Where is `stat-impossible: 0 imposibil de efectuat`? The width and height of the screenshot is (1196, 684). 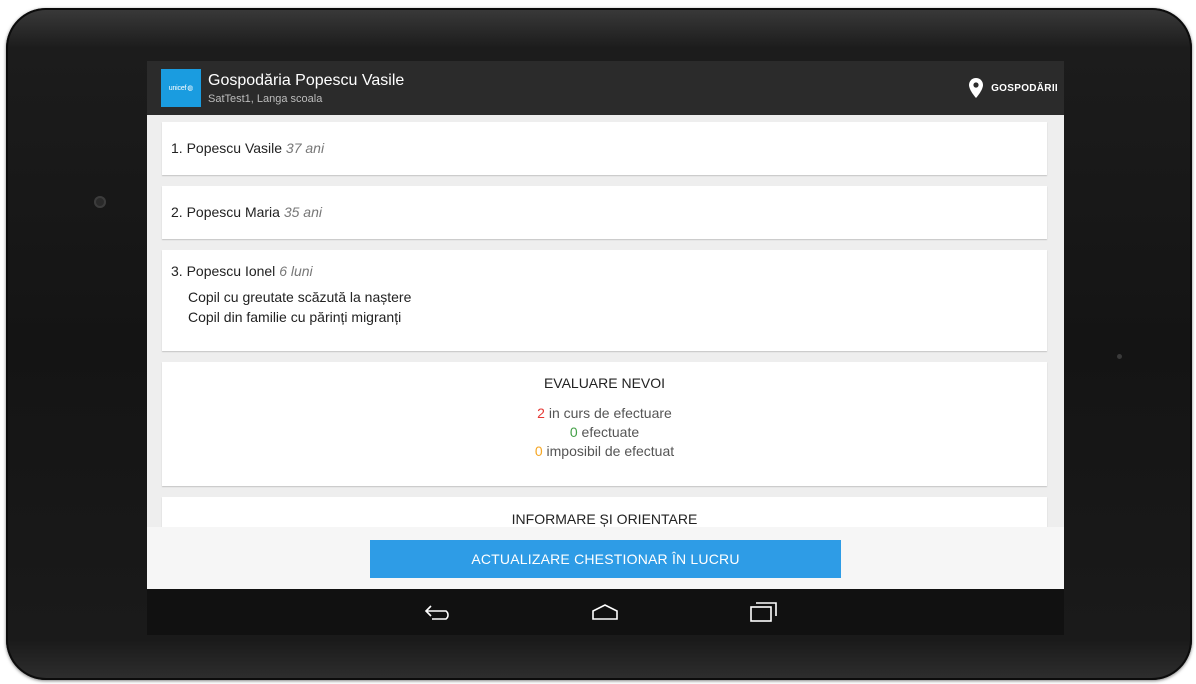 stat-impossible: 0 imposibil de efectuat is located at coordinates (604, 451).